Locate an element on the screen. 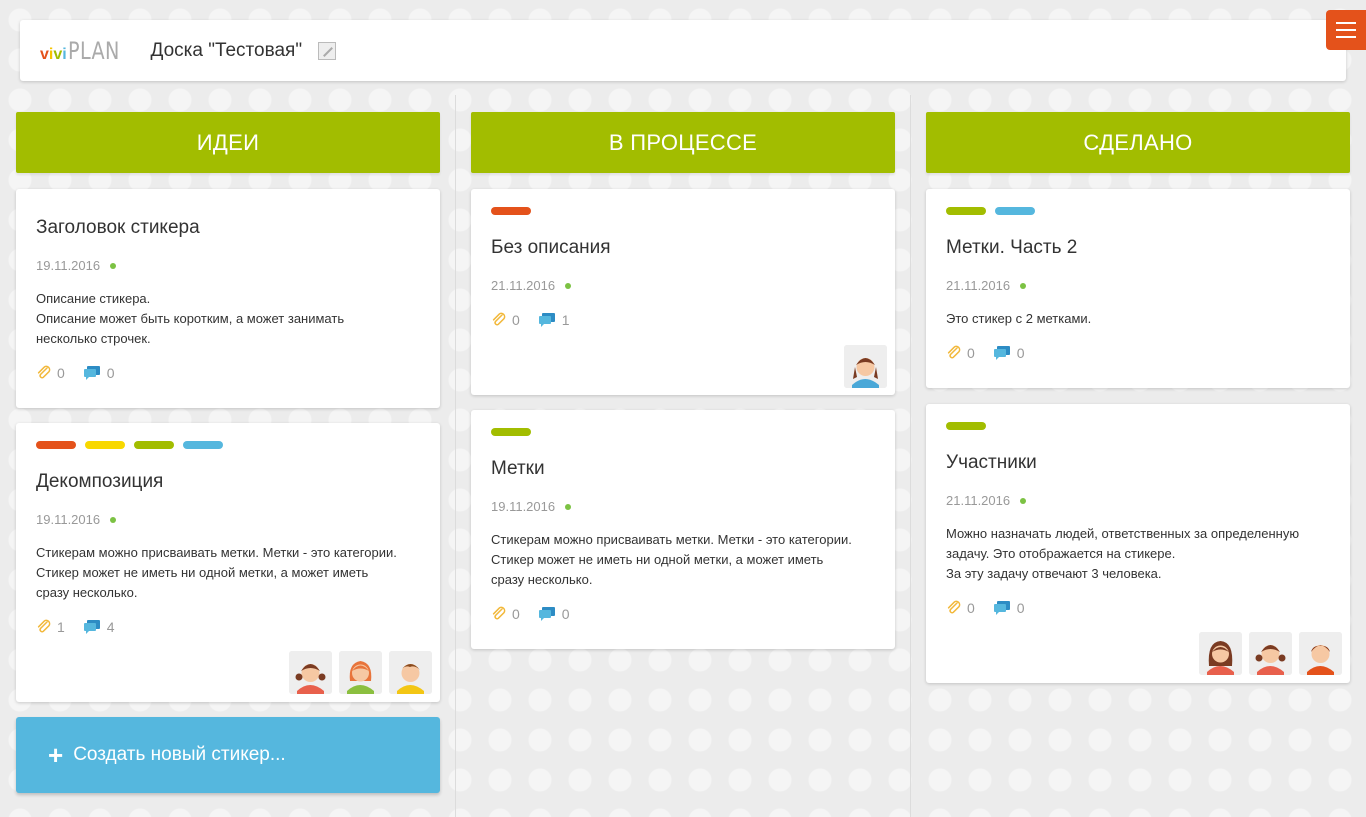 The width and height of the screenshot is (1366, 817). viviplan-logo: vivi PLAN is located at coordinates (86, 51).